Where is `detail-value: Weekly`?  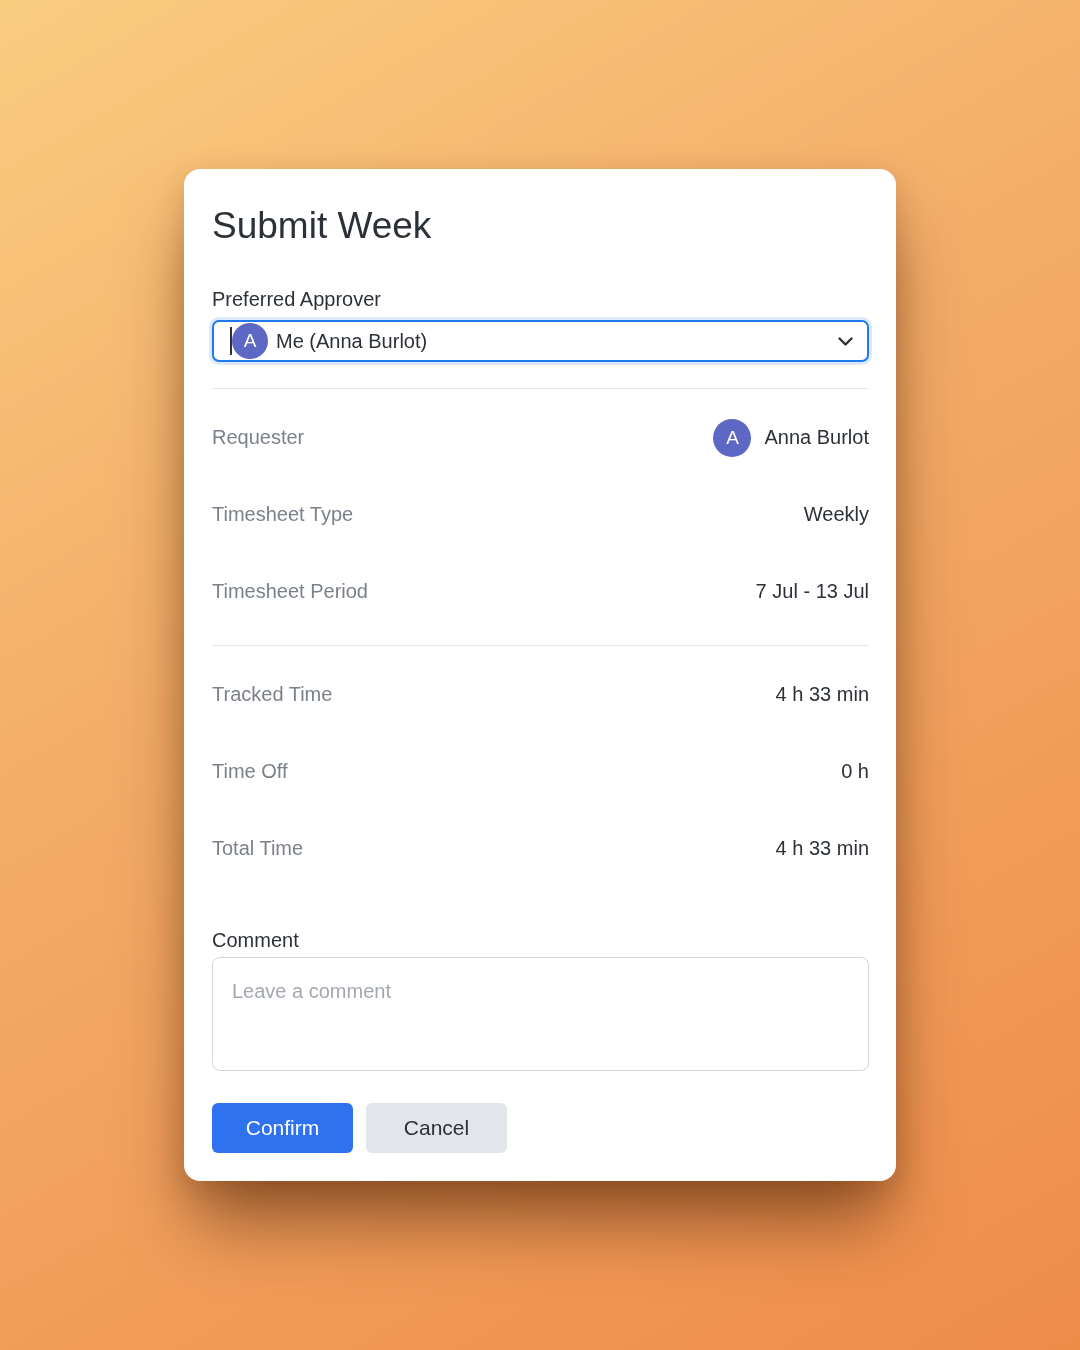 detail-value: Weekly is located at coordinates (836, 514).